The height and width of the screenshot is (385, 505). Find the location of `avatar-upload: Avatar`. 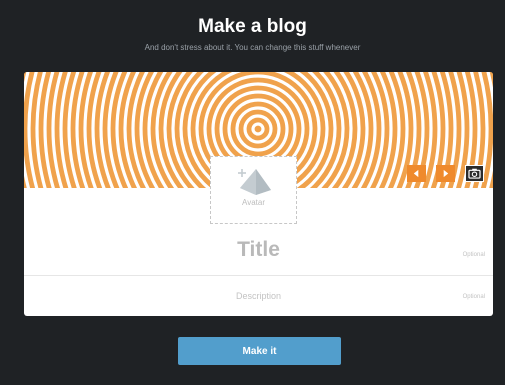

avatar-upload: Avatar is located at coordinates (253, 190).